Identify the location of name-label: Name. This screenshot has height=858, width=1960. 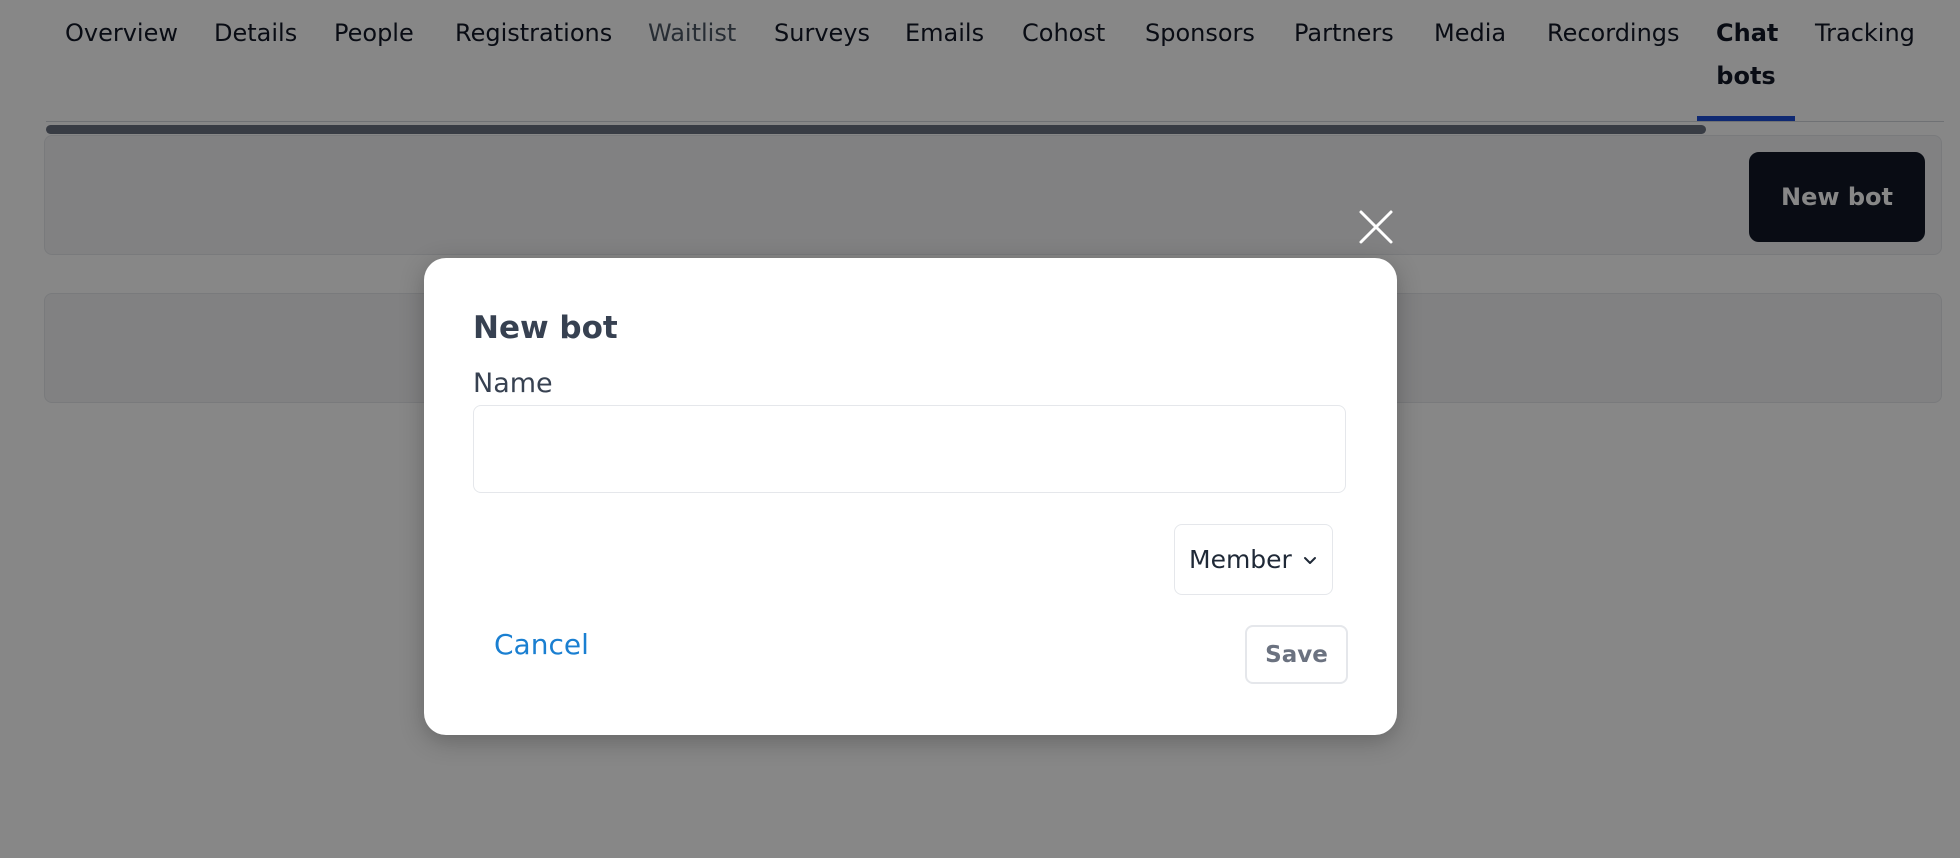
(513, 383).